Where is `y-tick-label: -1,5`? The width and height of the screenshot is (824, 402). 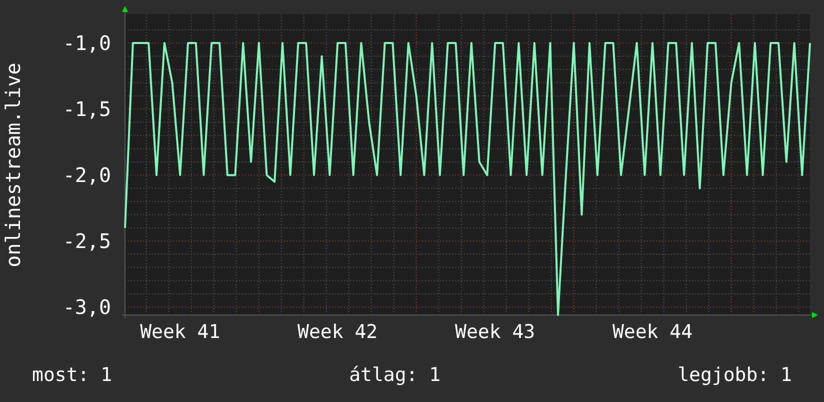
y-tick-label: -1,5 is located at coordinates (86, 109).